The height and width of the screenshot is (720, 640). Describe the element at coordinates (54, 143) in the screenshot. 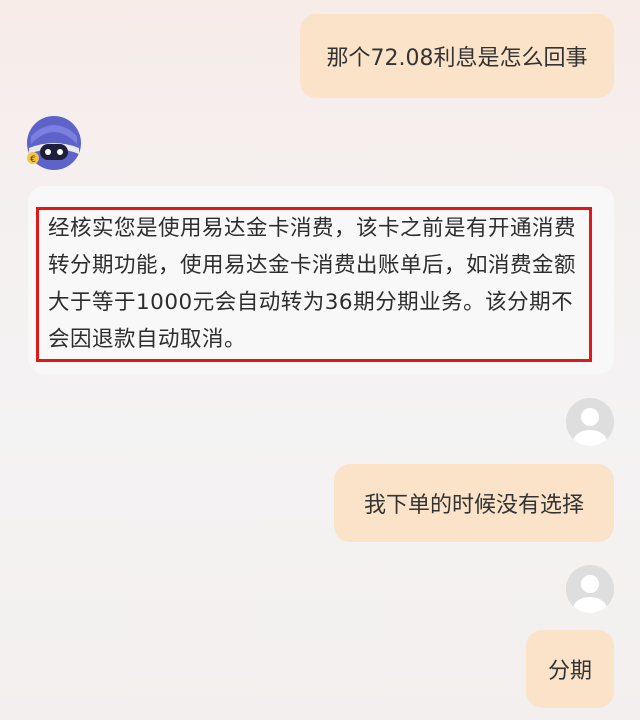

I see `robot-avatar-icon: €` at that location.